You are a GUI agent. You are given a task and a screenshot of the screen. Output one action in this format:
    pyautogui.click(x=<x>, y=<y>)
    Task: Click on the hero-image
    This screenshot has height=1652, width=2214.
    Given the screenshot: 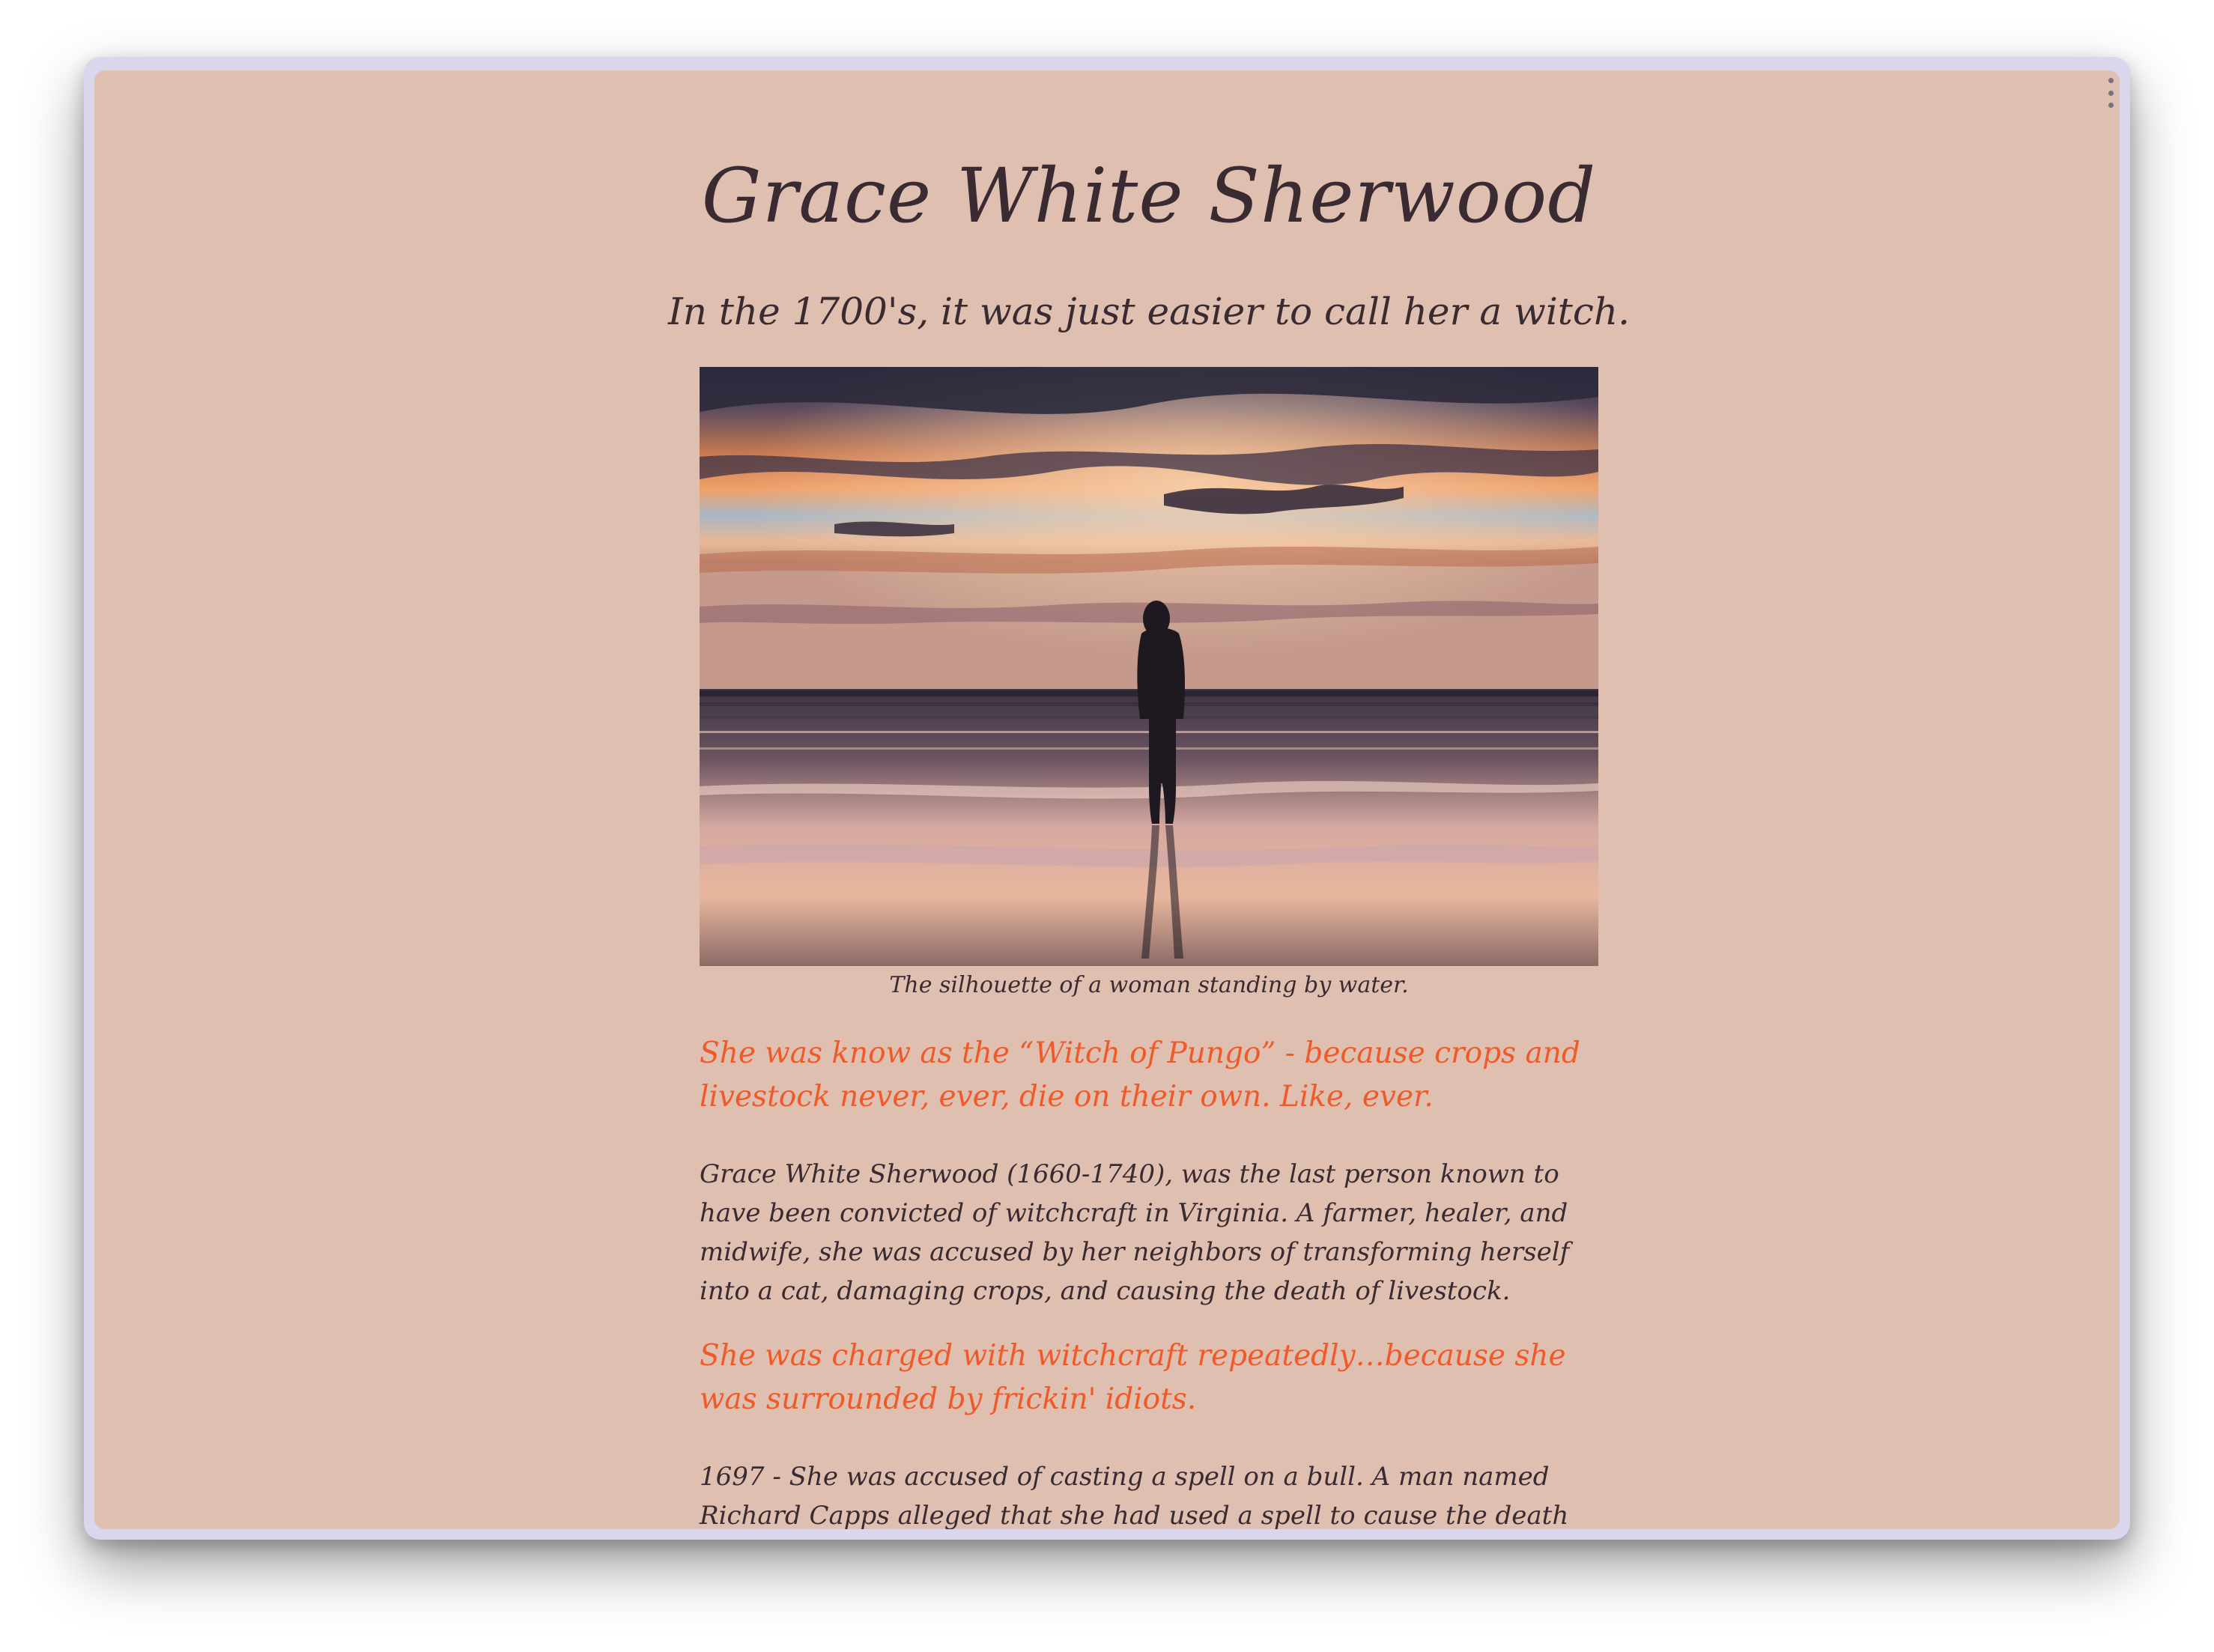 What is the action you would take?
    pyautogui.click(x=1149, y=667)
    